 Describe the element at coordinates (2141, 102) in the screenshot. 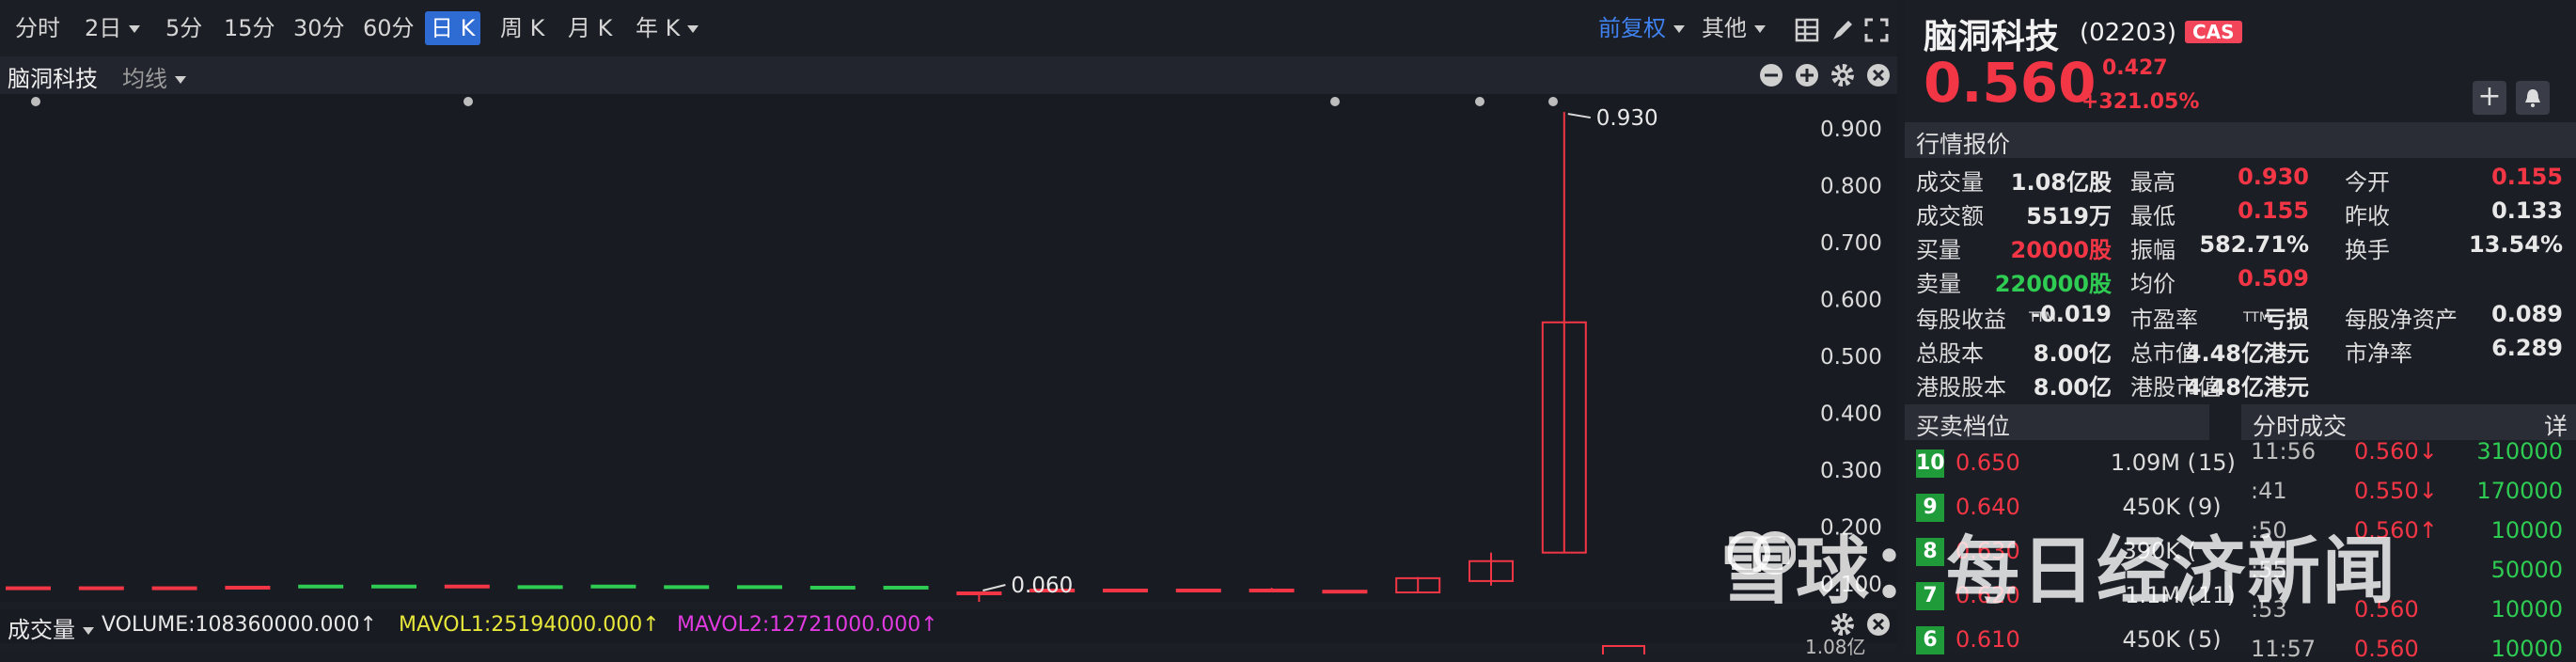

I see `quote-change-pct: +321.05%` at that location.